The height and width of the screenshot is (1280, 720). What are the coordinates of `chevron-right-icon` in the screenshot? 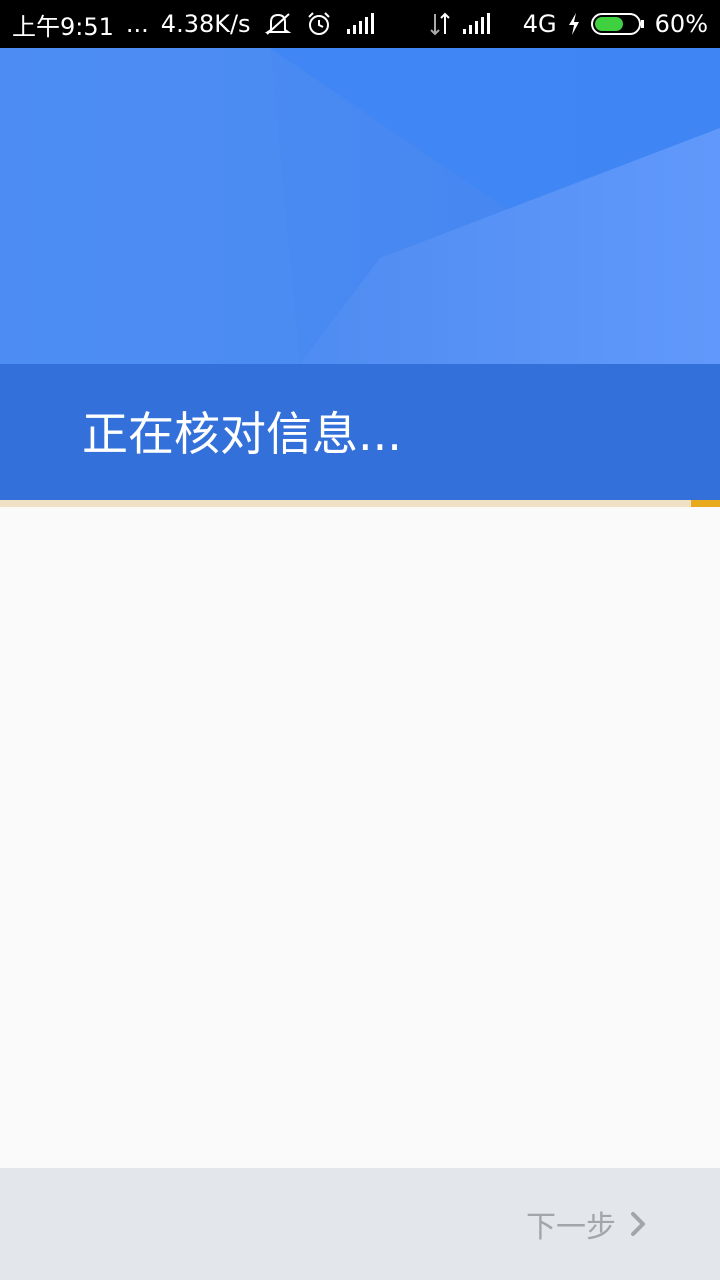 It's located at (638, 1224).